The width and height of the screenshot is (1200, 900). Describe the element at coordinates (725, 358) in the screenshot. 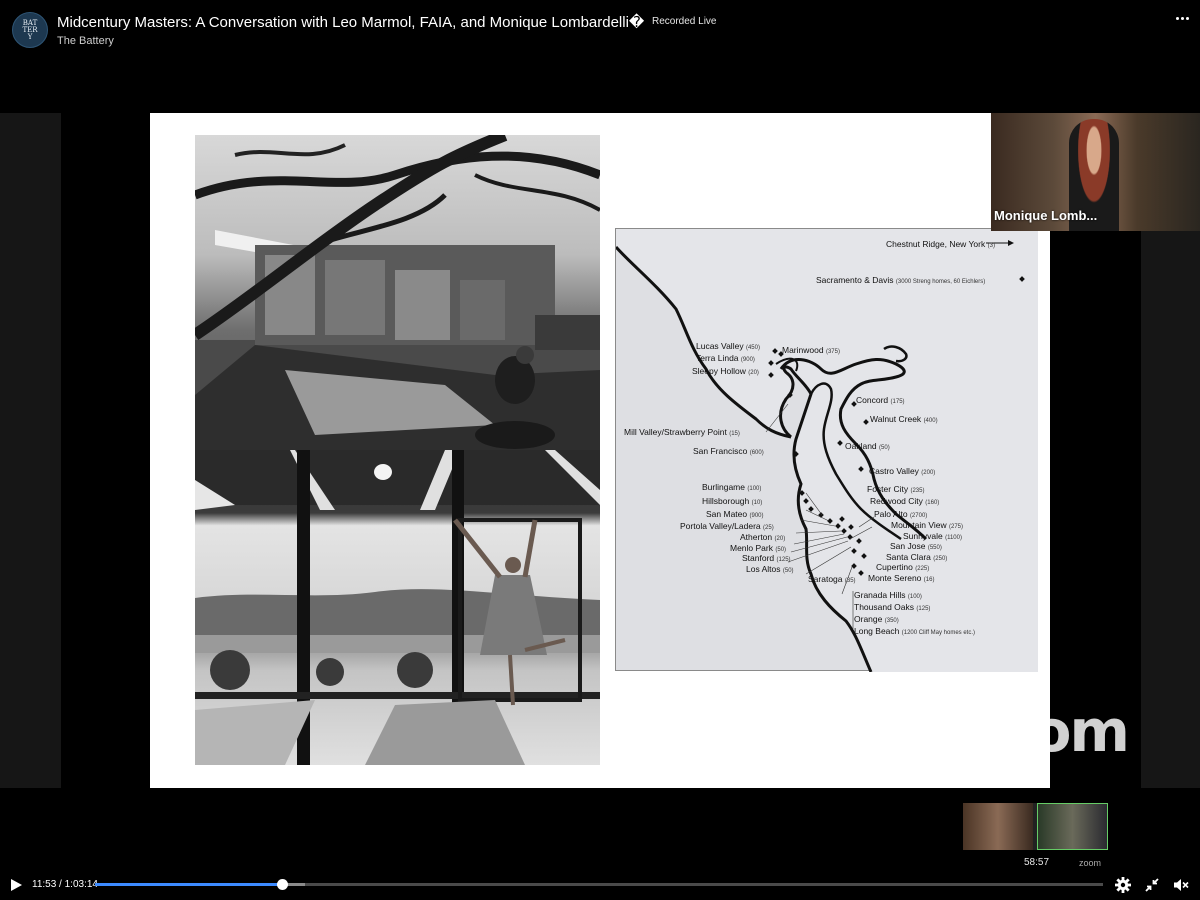

I see `map-label: Terra Linda (900)` at that location.